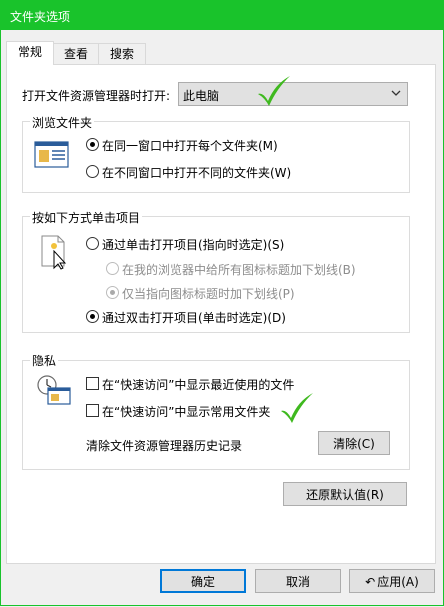 The width and height of the screenshot is (444, 607). I want to click on open-in-value: 此电脑, so click(201, 96).